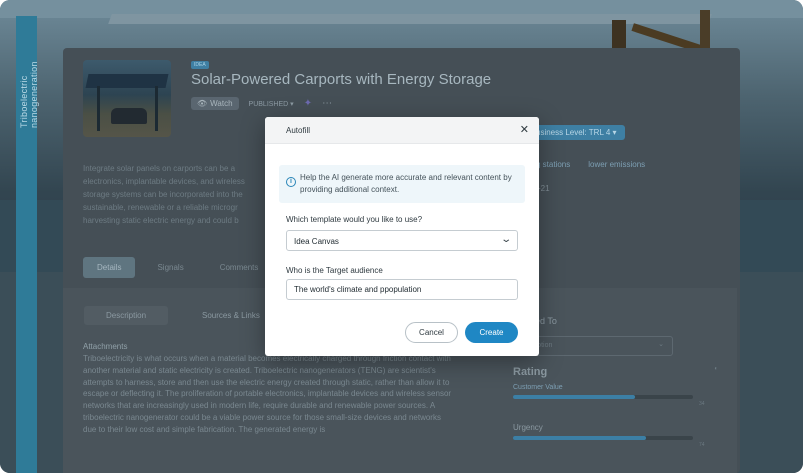 The image size is (803, 473). I want to click on template-select: Idea Canvas ⌄, so click(402, 240).